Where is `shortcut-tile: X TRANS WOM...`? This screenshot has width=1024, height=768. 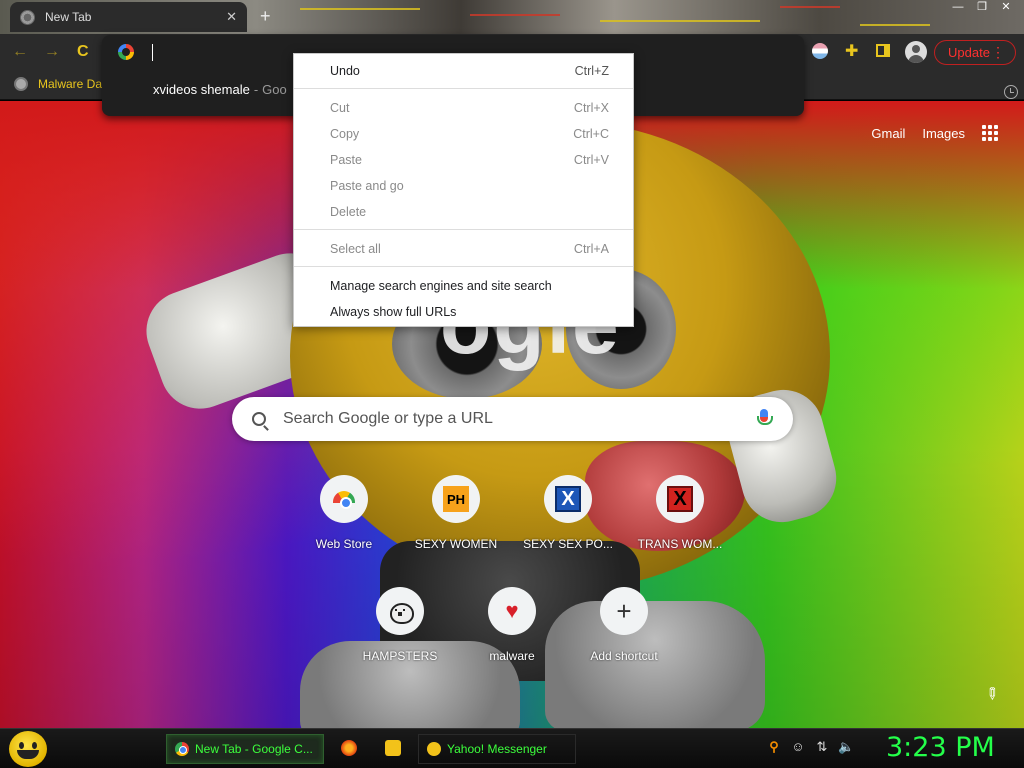
shortcut-tile: X TRANS WOM... is located at coordinates (680, 513).